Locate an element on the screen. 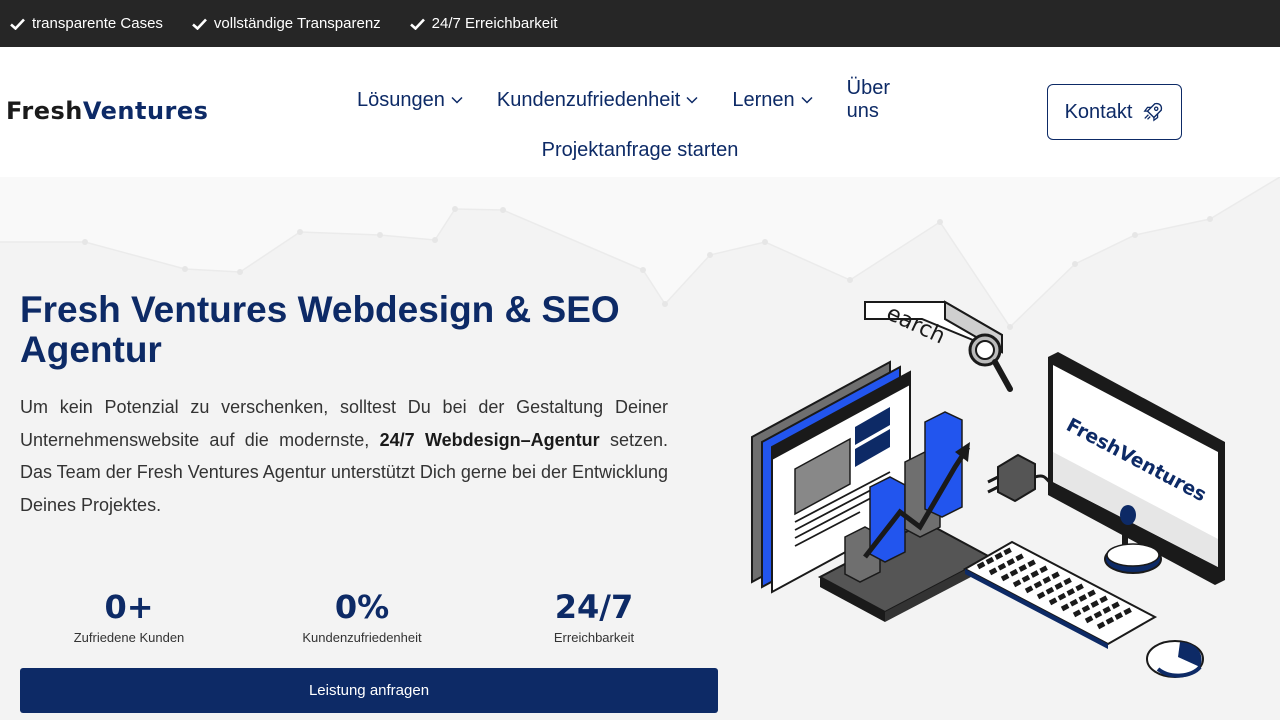  stat-erreichbarkeit: 24/7 Erreichbarkeit is located at coordinates (594, 616).